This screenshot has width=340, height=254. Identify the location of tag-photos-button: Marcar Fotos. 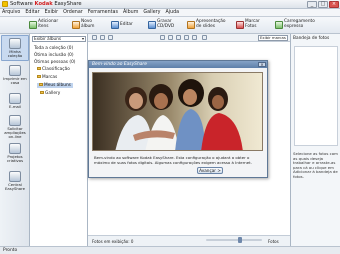
(250, 25).